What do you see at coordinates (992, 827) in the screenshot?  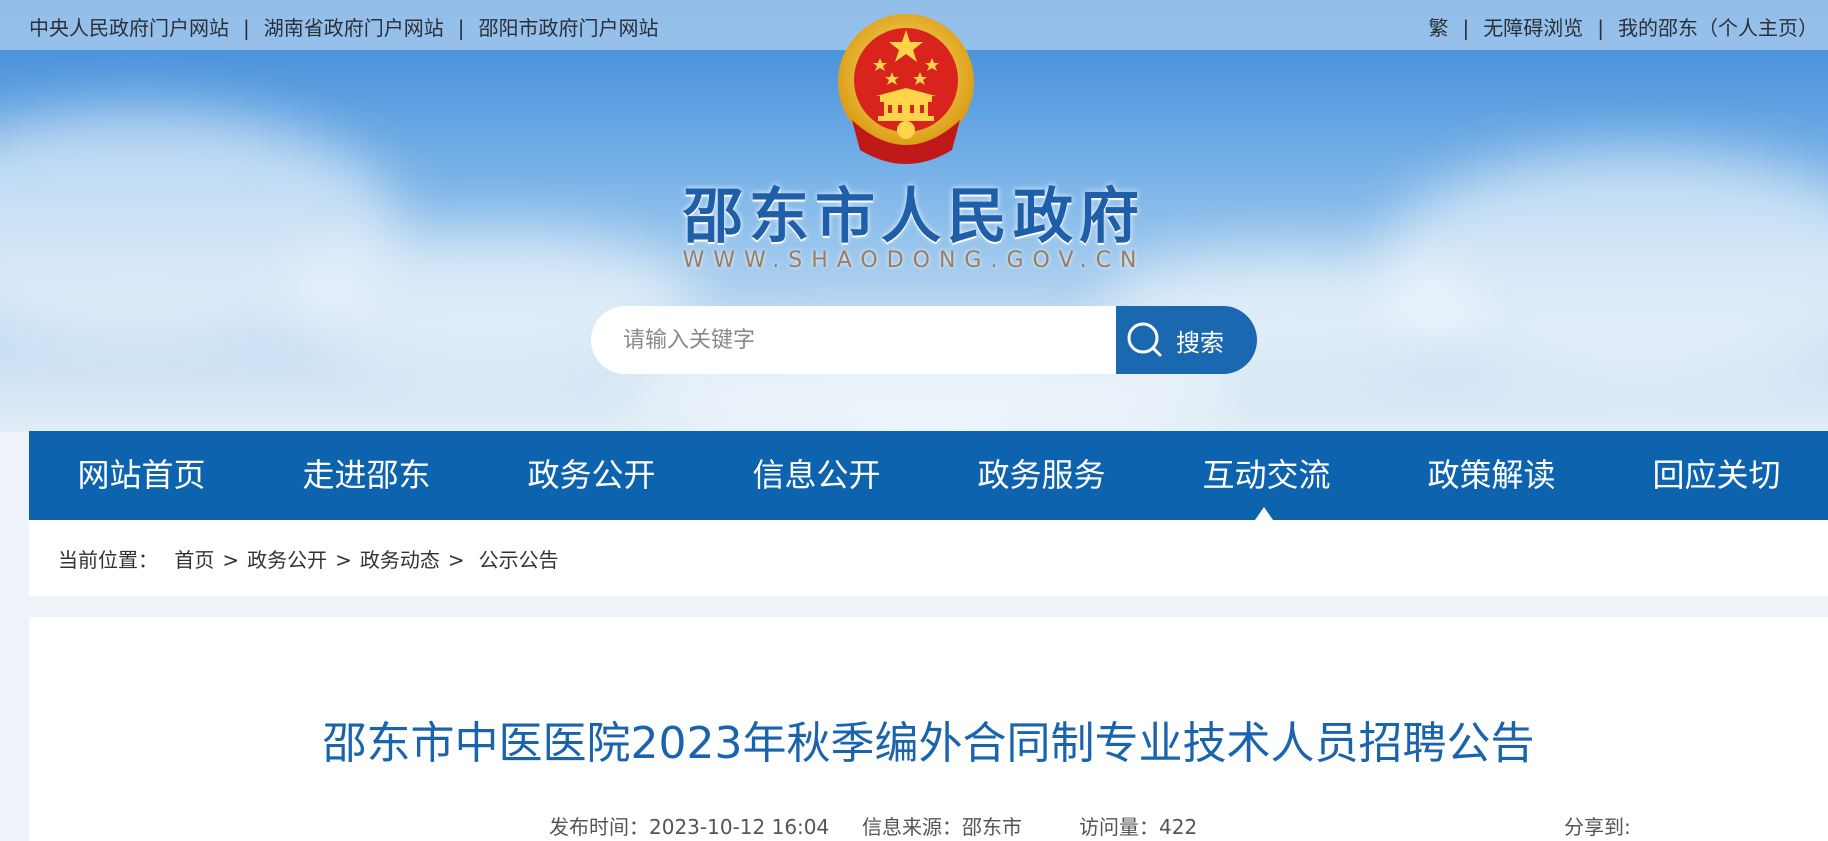 I see `source-value: 邵东市` at bounding box center [992, 827].